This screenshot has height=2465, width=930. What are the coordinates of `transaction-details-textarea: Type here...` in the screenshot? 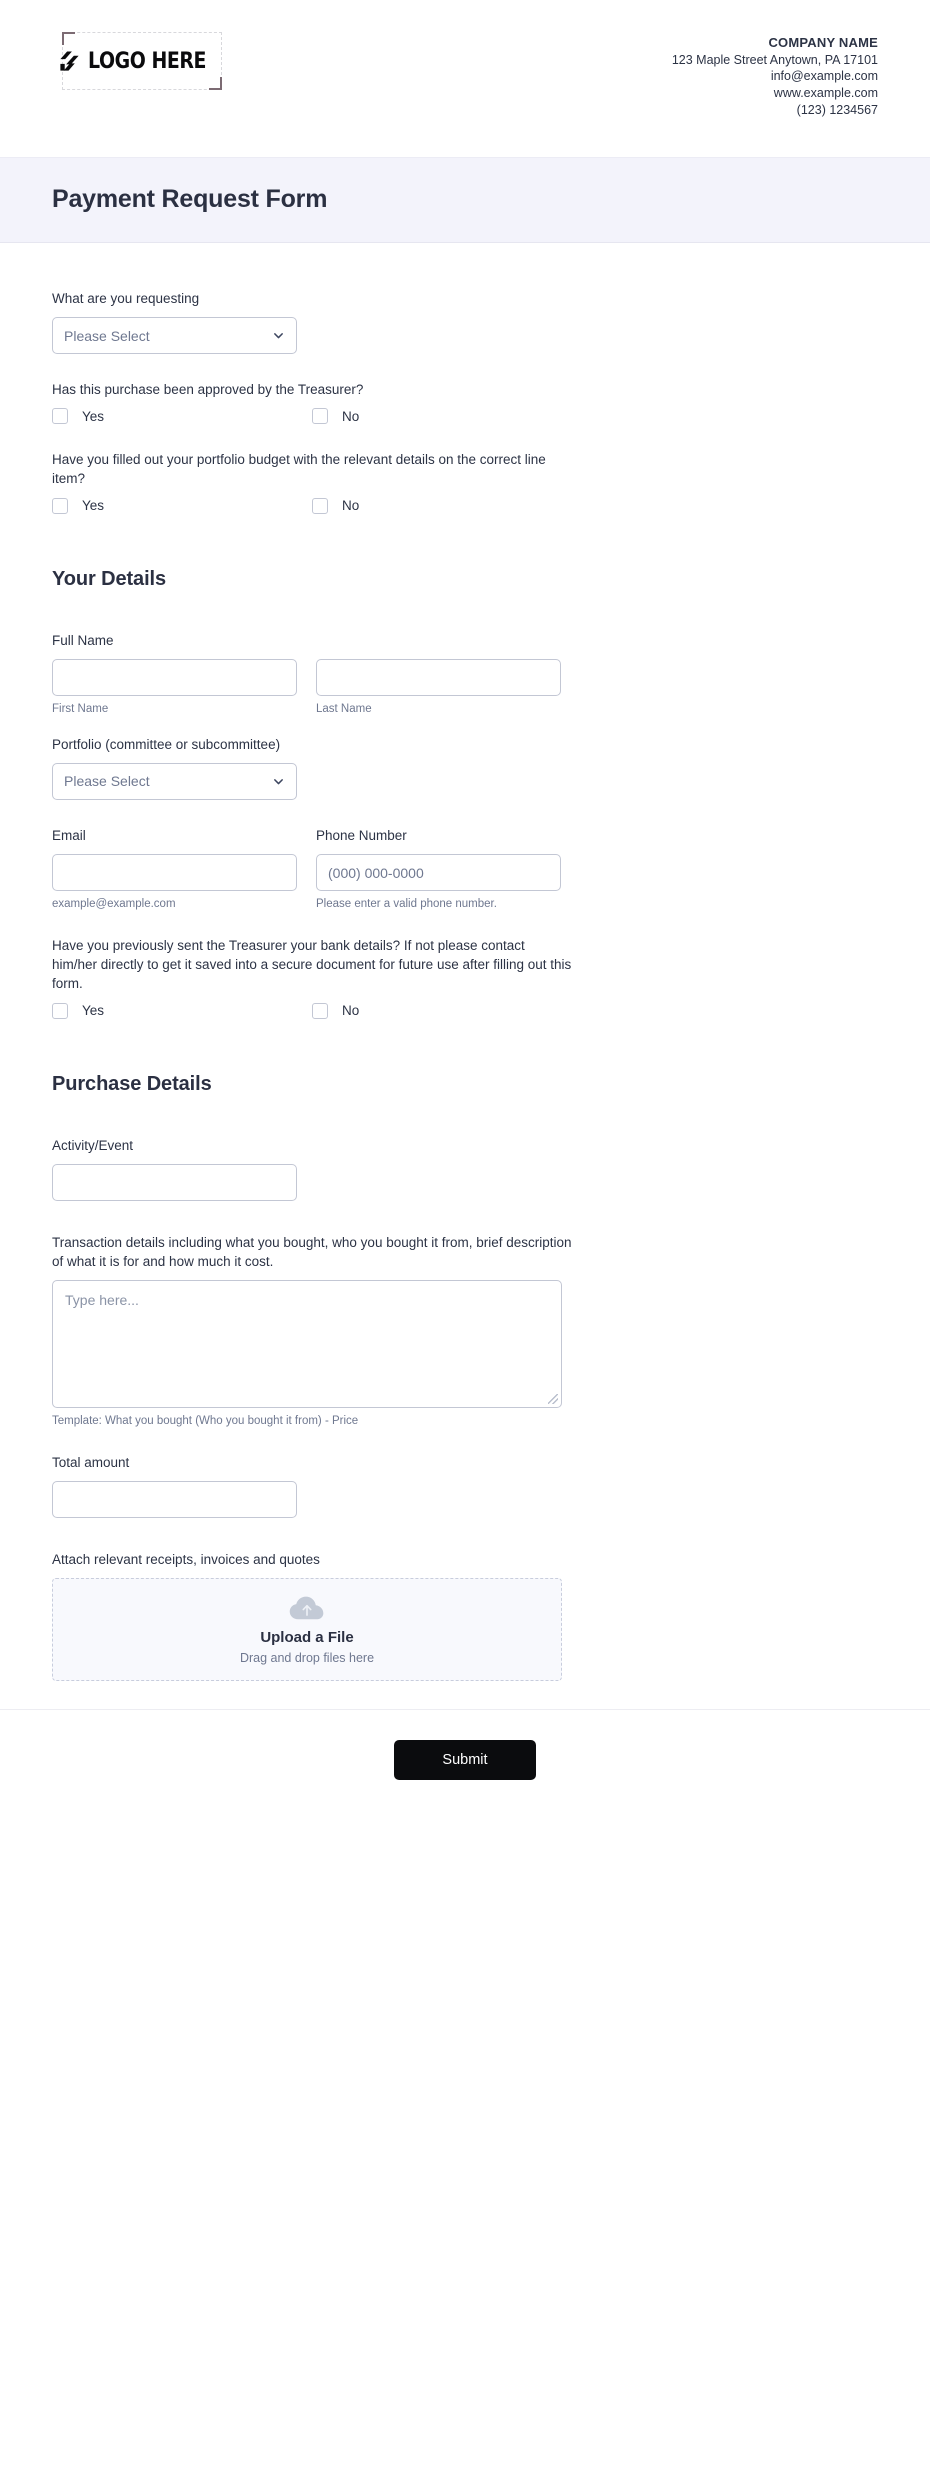 It's located at (307, 1344).